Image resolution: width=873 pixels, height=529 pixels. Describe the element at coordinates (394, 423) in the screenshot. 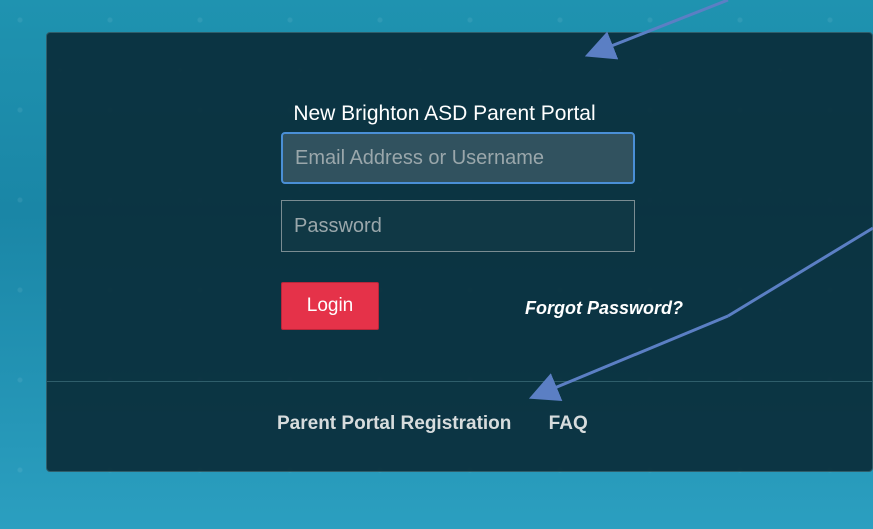

I see `registration-link: Parent Portal Registration` at that location.